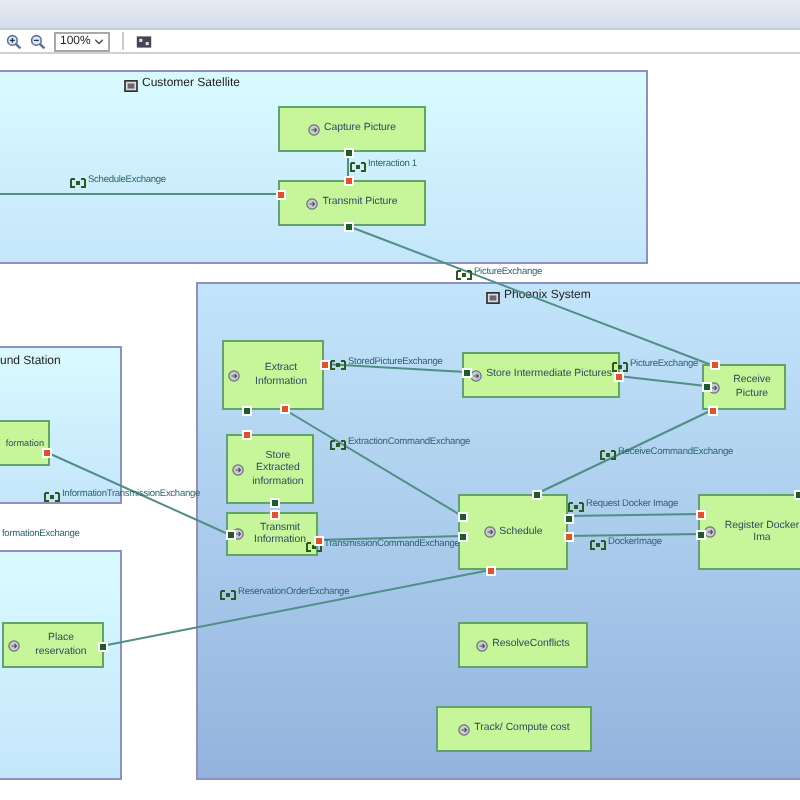 The height and width of the screenshot is (800, 800). Describe the element at coordinates (493, 297) in the screenshot. I see `system-icon` at that location.